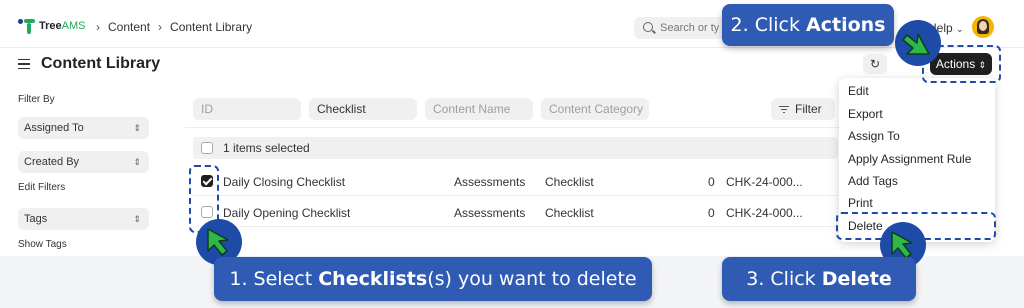 This screenshot has width=1024, height=308. What do you see at coordinates (479, 109) in the screenshot?
I see `content-name-filter-input: Content Name` at bounding box center [479, 109].